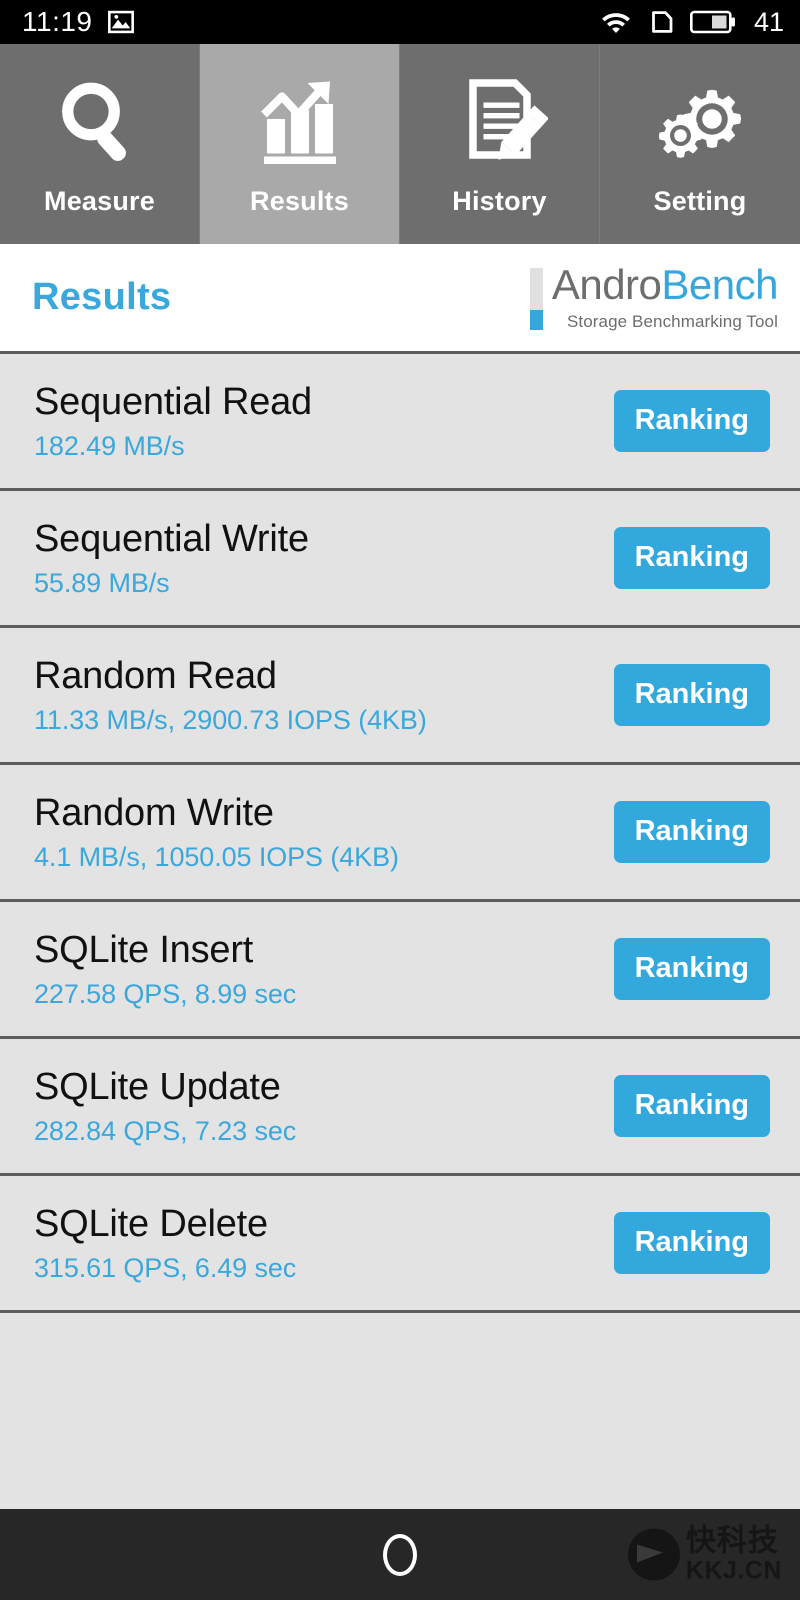 The width and height of the screenshot is (800, 1600). Describe the element at coordinates (653, 1554) in the screenshot. I see `watermark-logo-icon` at that location.